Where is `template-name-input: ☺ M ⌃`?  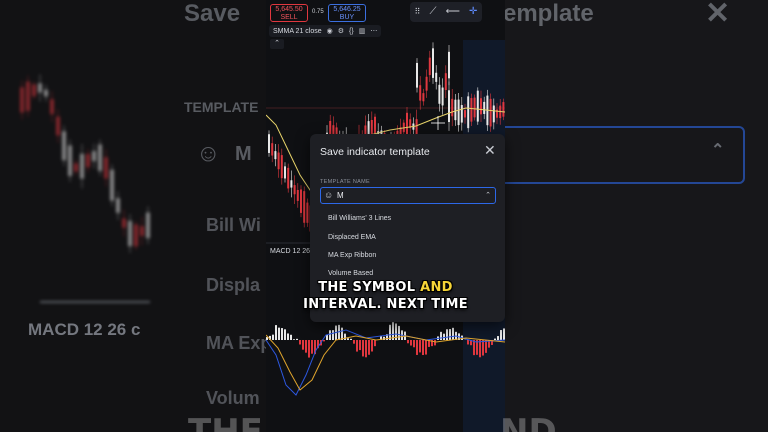 template-name-input: ☺ M ⌃ is located at coordinates (408, 195).